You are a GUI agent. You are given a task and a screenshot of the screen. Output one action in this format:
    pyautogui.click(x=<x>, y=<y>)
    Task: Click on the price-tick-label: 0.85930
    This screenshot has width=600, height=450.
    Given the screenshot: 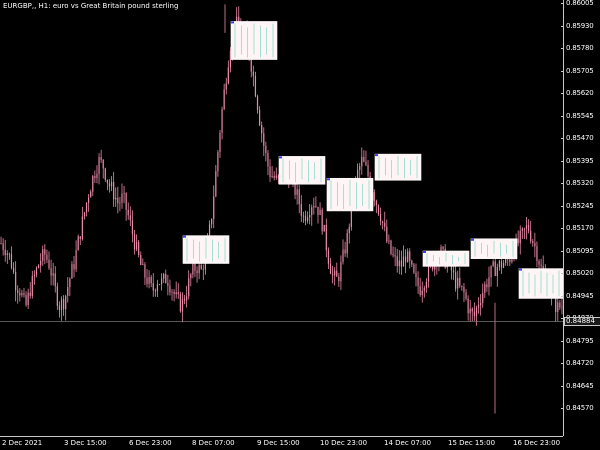 What is the action you would take?
    pyautogui.click(x=580, y=25)
    